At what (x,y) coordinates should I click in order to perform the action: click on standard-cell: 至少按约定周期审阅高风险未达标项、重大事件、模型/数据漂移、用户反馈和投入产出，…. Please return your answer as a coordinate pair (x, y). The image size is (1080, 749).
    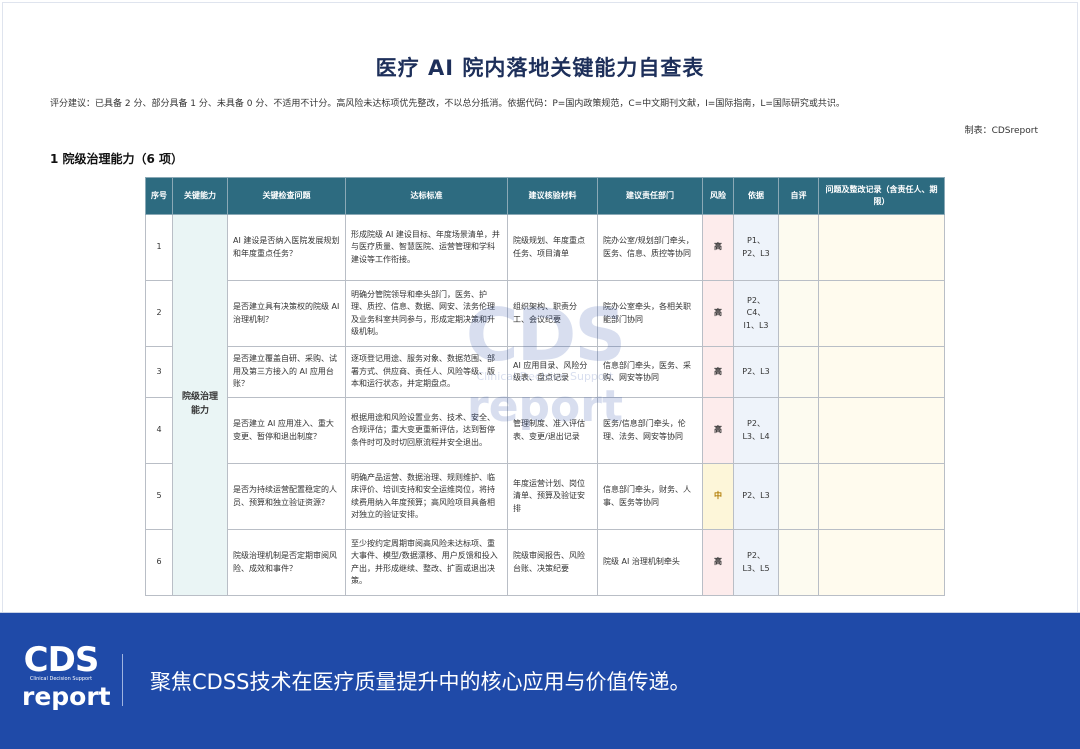
    Looking at the image, I should click on (426, 562).